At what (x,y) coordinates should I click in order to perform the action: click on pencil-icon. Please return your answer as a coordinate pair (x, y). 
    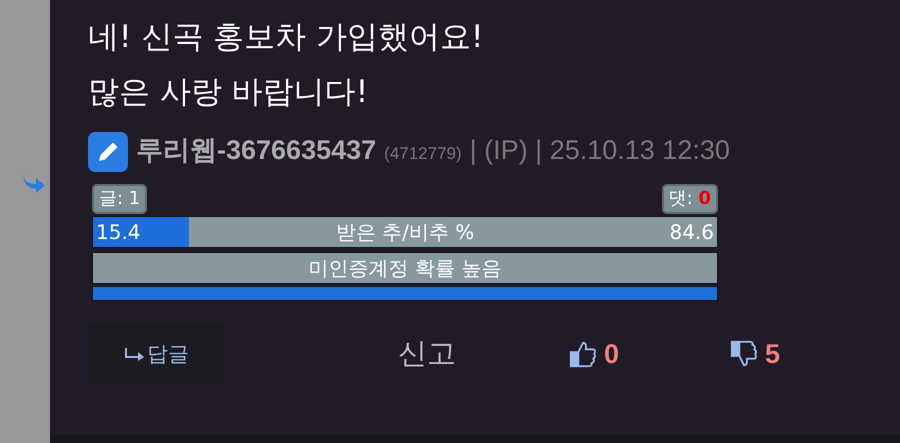
    Looking at the image, I should click on (108, 152).